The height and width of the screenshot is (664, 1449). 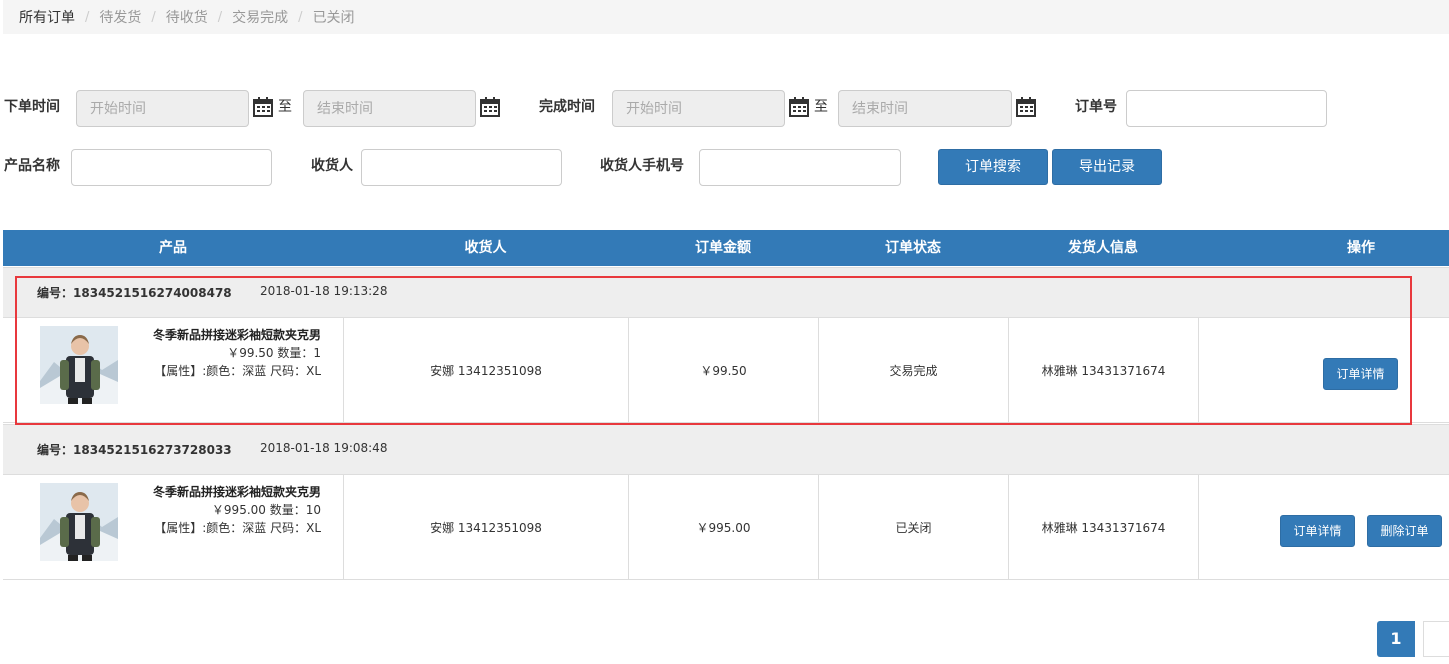 I want to click on product-price-qty: ￥99.50 数量：1, so click(x=274, y=353).